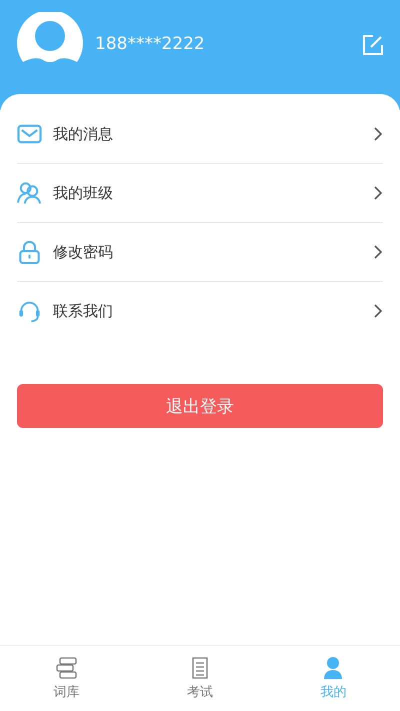 The height and width of the screenshot is (711, 400). I want to click on tab-label: 我的, so click(333, 692).